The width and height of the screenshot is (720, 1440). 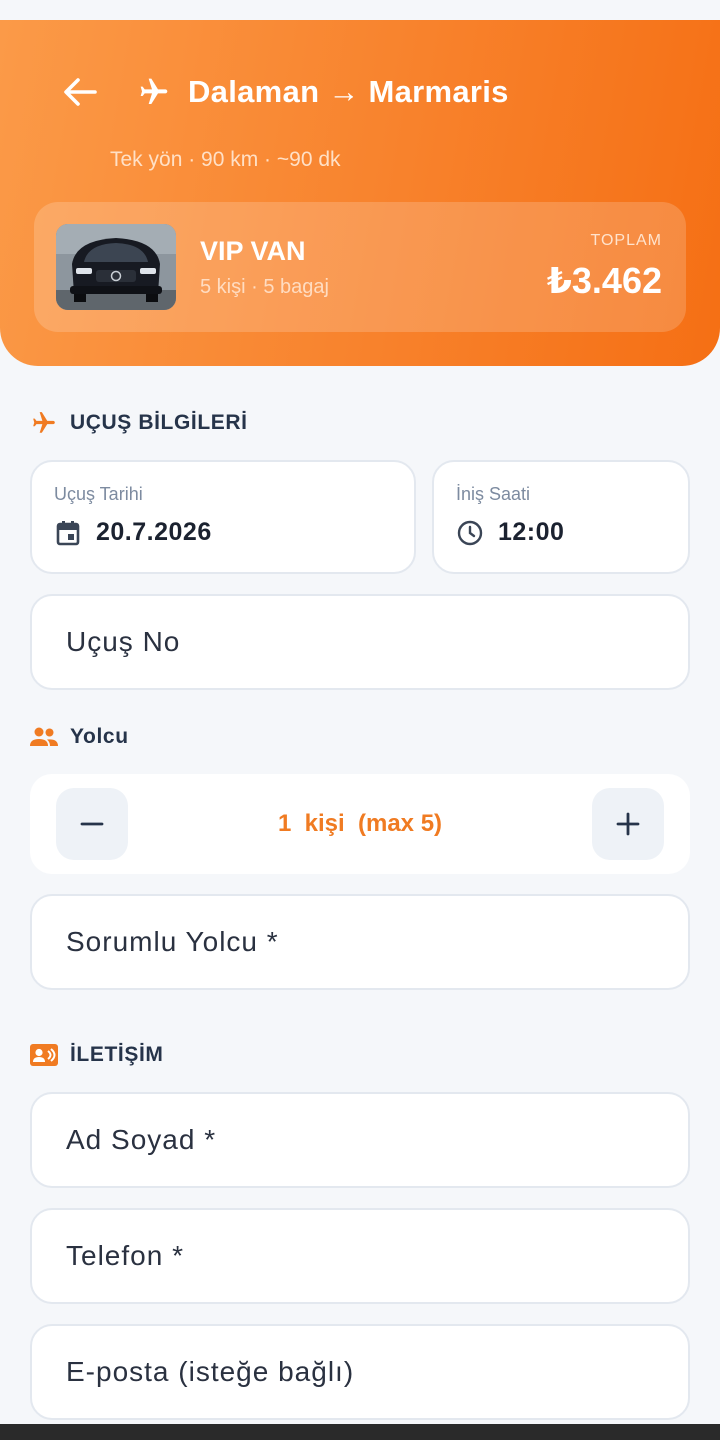 I want to click on landing-time-label: İniş Saati, so click(x=493, y=494).